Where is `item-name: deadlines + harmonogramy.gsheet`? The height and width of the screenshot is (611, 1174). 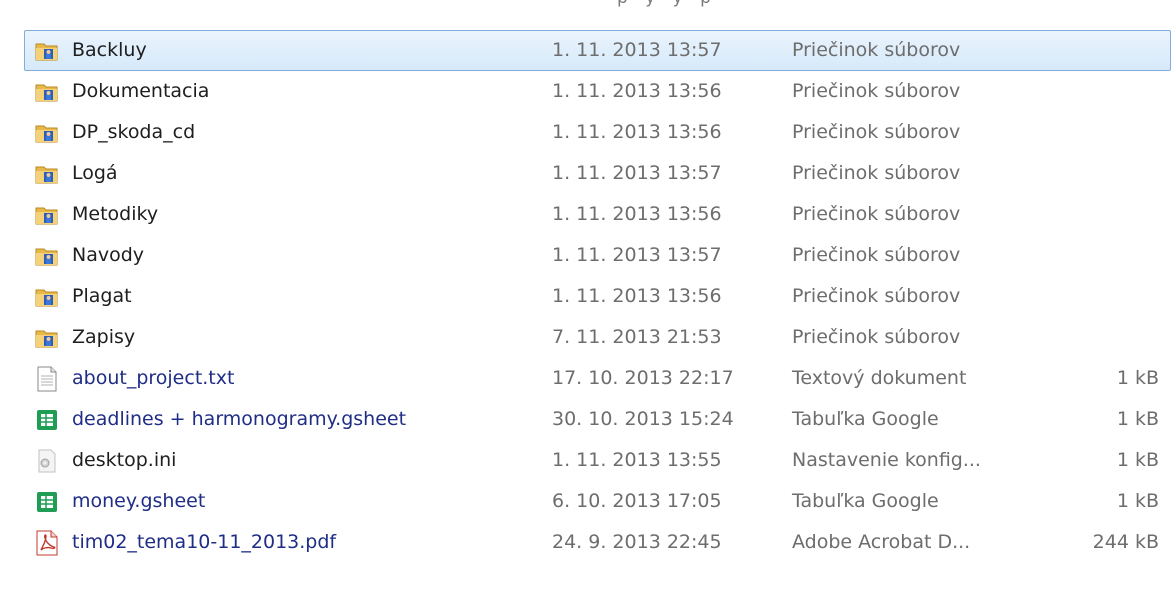 item-name: deadlines + harmonogramy.gsheet is located at coordinates (239, 419).